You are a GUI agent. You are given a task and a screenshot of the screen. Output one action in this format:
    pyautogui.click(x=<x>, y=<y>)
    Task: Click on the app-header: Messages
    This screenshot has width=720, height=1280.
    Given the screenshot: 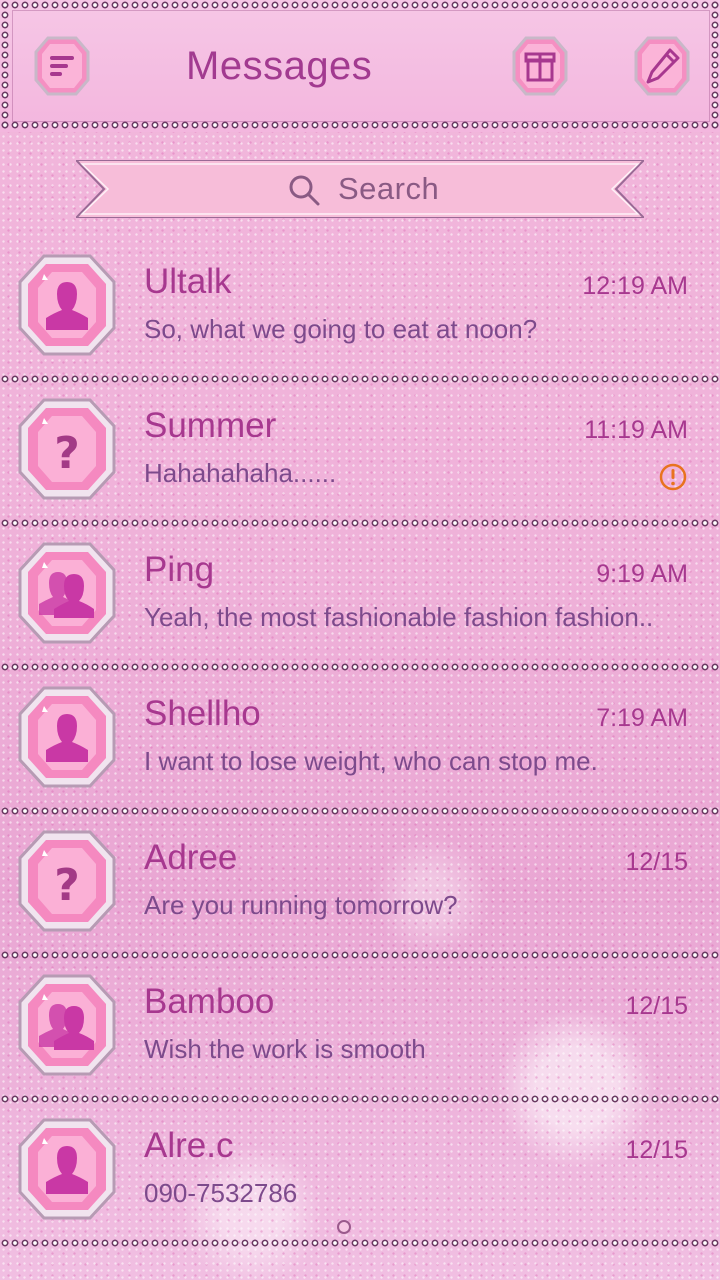 What is the action you would take?
    pyautogui.click(x=360, y=66)
    